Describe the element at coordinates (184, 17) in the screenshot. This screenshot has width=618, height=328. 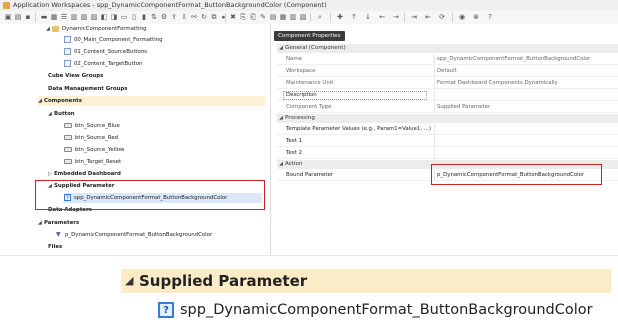
I see `import-icon: ⇩` at that location.